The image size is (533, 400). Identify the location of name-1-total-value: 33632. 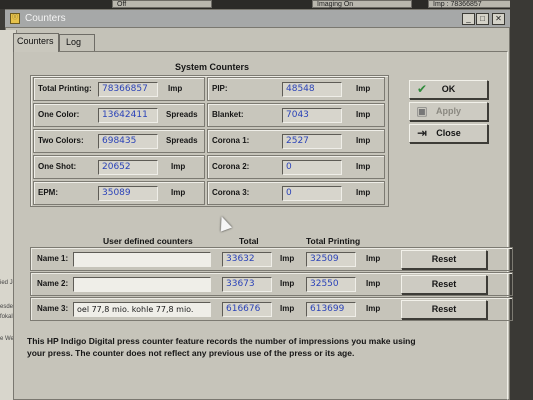
(247, 259).